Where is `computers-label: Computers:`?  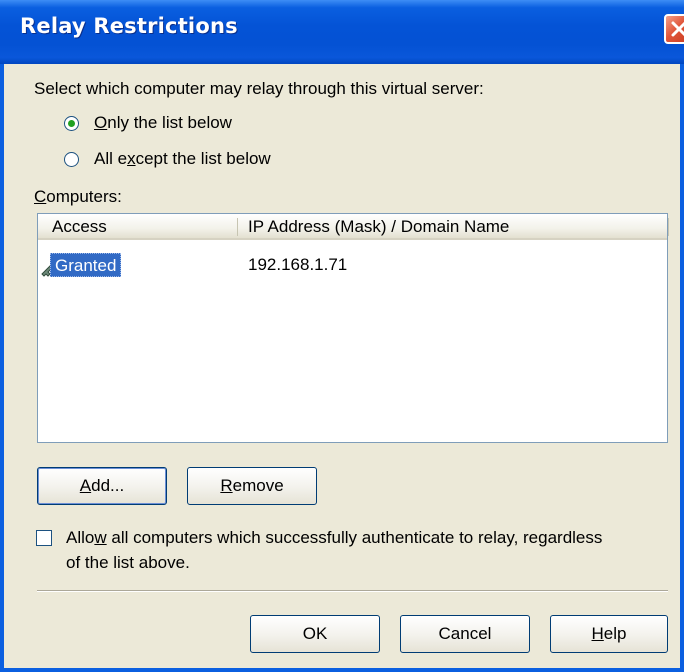 computers-label: Computers: is located at coordinates (78, 196).